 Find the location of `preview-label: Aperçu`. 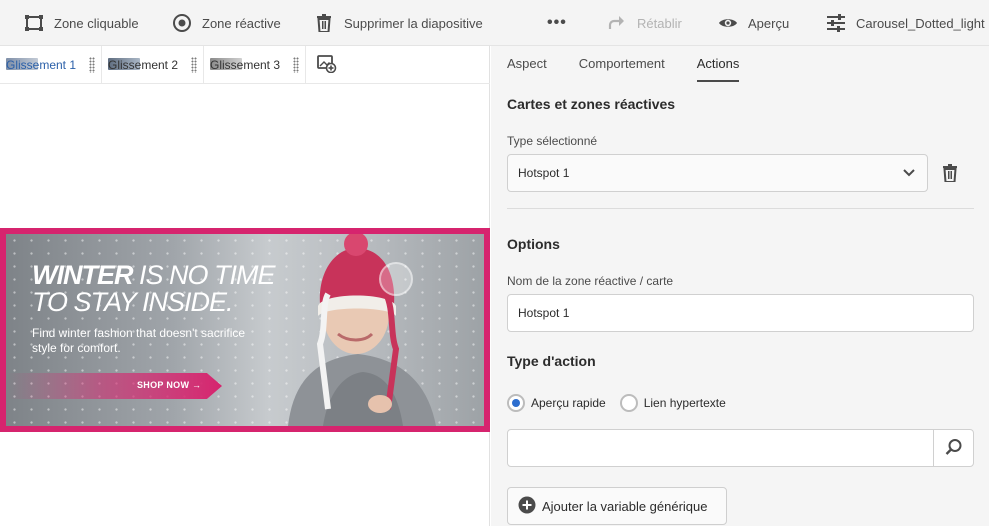

preview-label: Aperçu is located at coordinates (769, 23).